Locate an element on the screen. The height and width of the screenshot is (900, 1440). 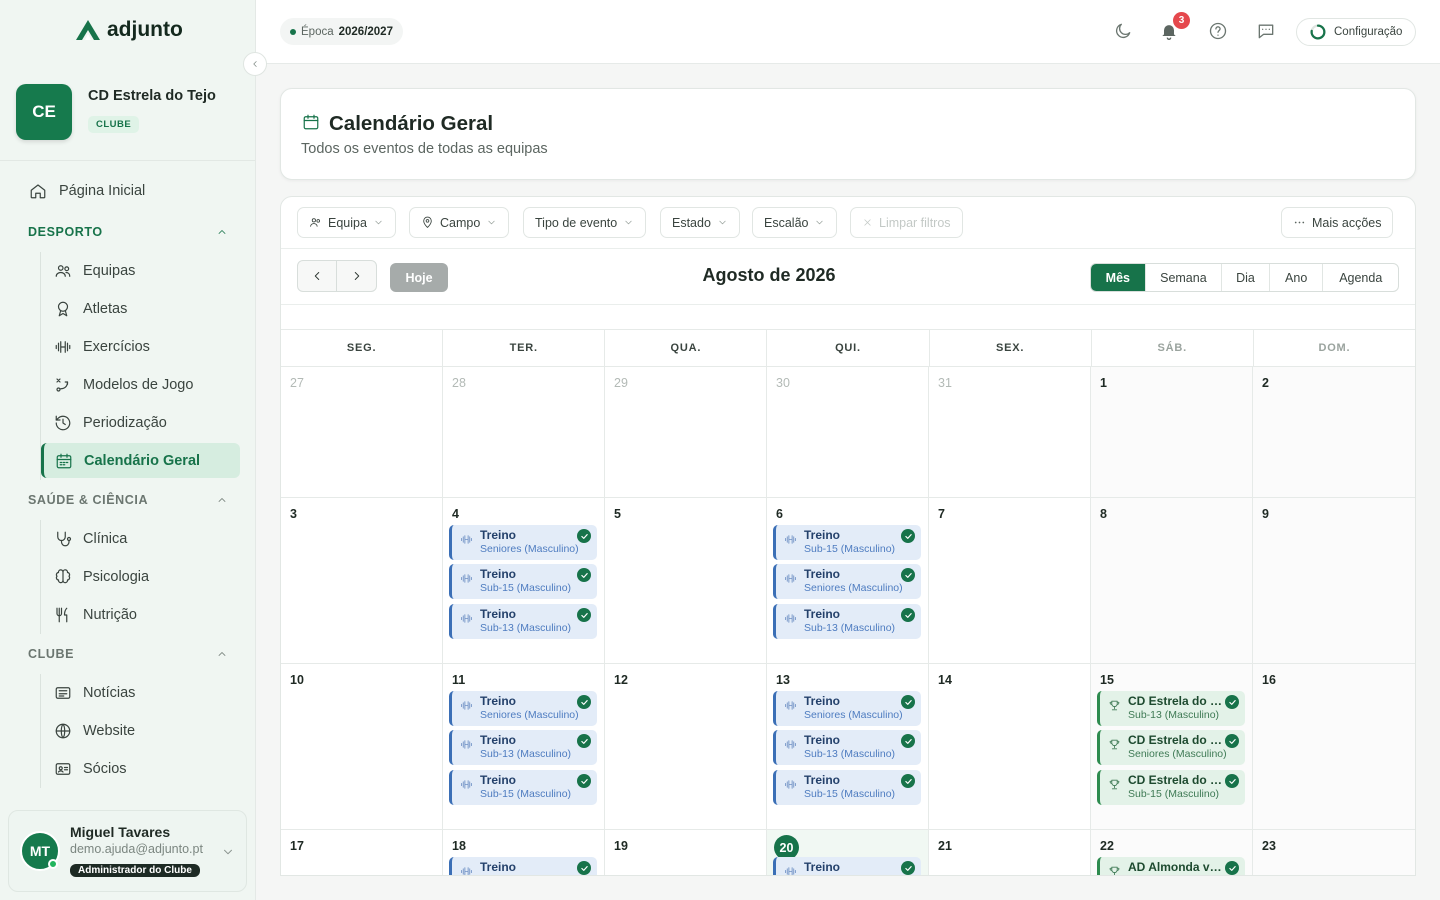
day-cell: 5 is located at coordinates (686, 580).